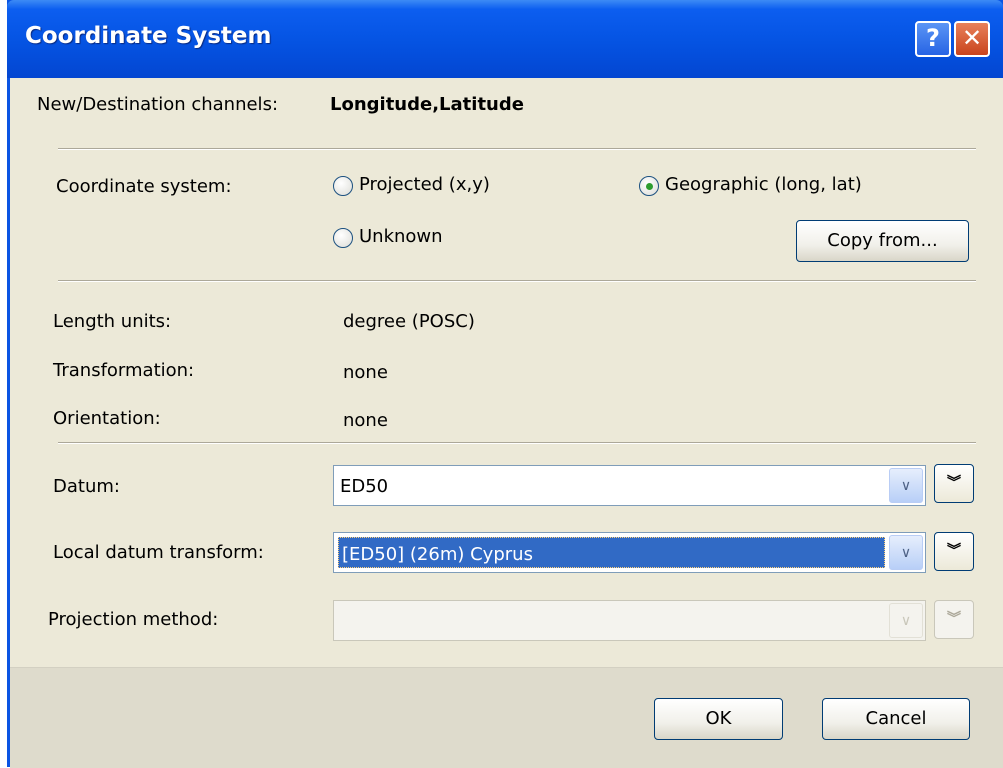  Describe the element at coordinates (505, 39) in the screenshot. I see `title-bar: Coordinate System ? ✕` at that location.